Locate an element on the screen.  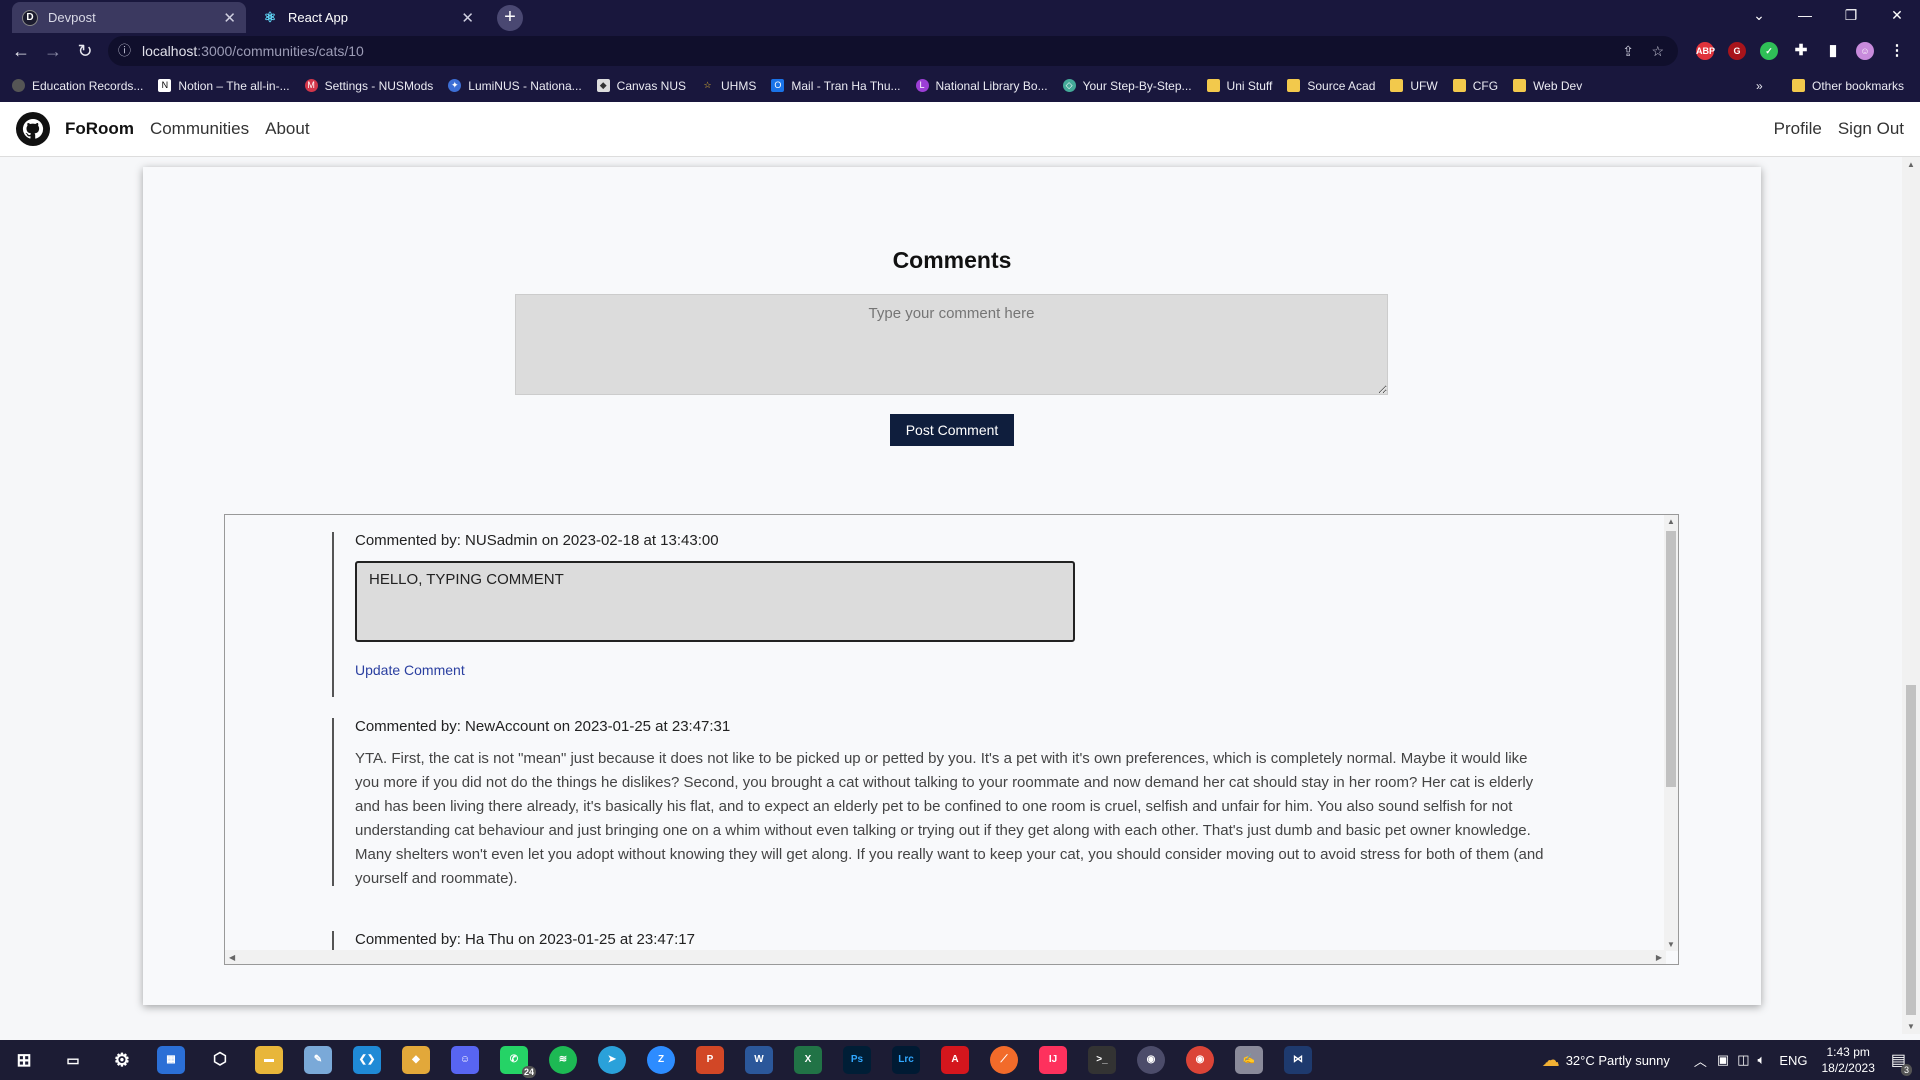
page-scroll-thumb is located at coordinates (1911, 850).